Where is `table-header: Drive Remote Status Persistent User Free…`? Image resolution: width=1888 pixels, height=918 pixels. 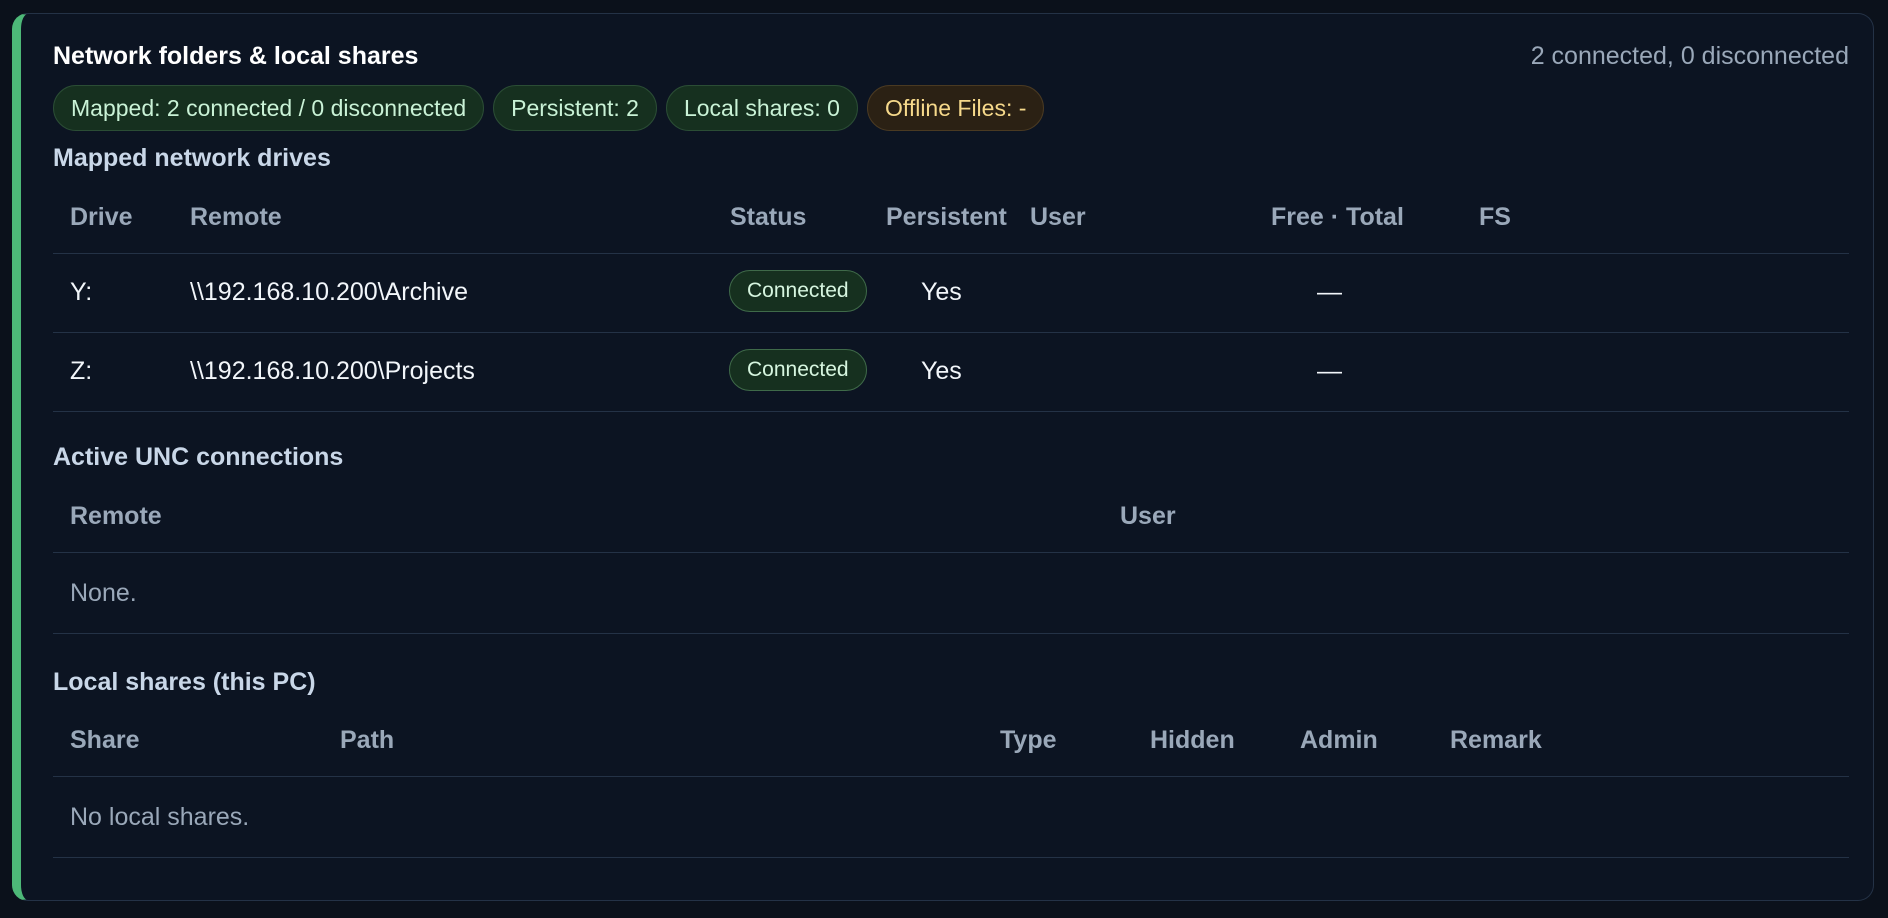
table-header: Drive Remote Status Persistent User Free… is located at coordinates (951, 217).